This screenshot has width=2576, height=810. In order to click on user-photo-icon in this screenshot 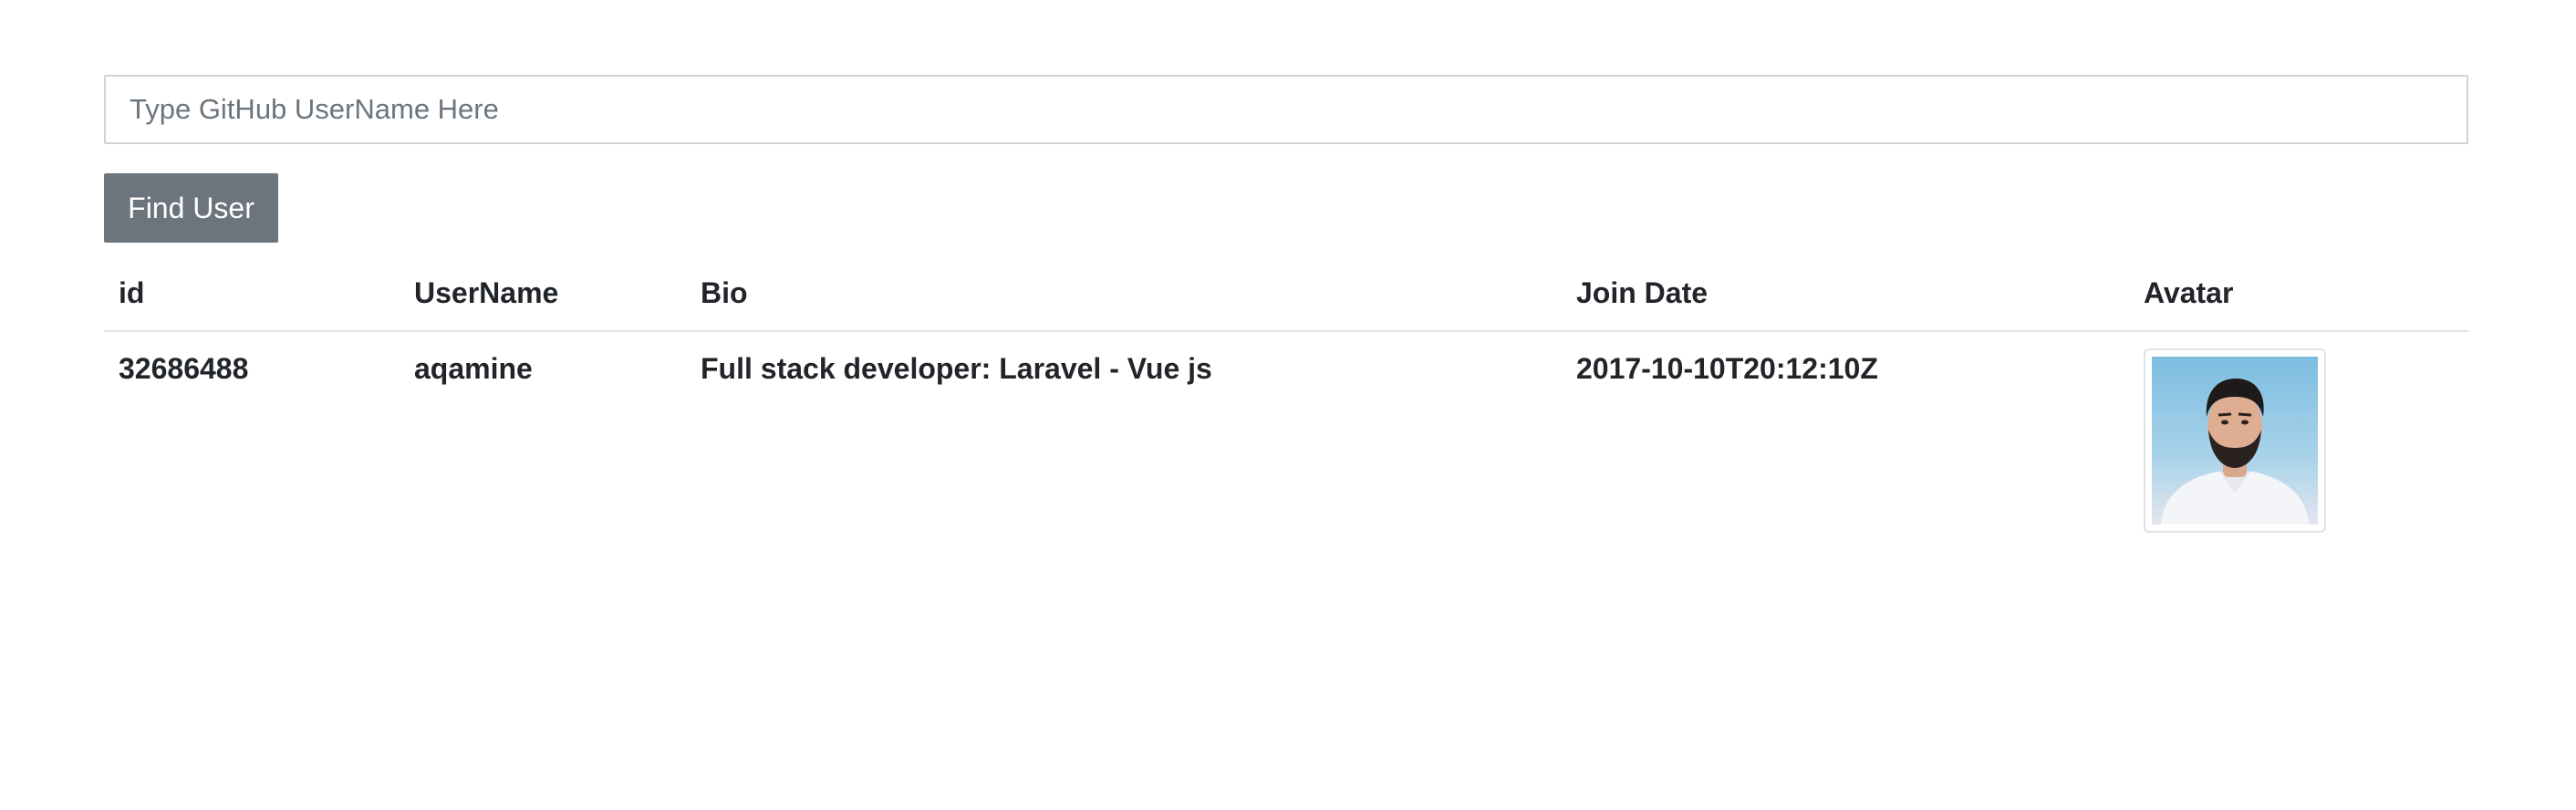, I will do `click(2235, 440)`.